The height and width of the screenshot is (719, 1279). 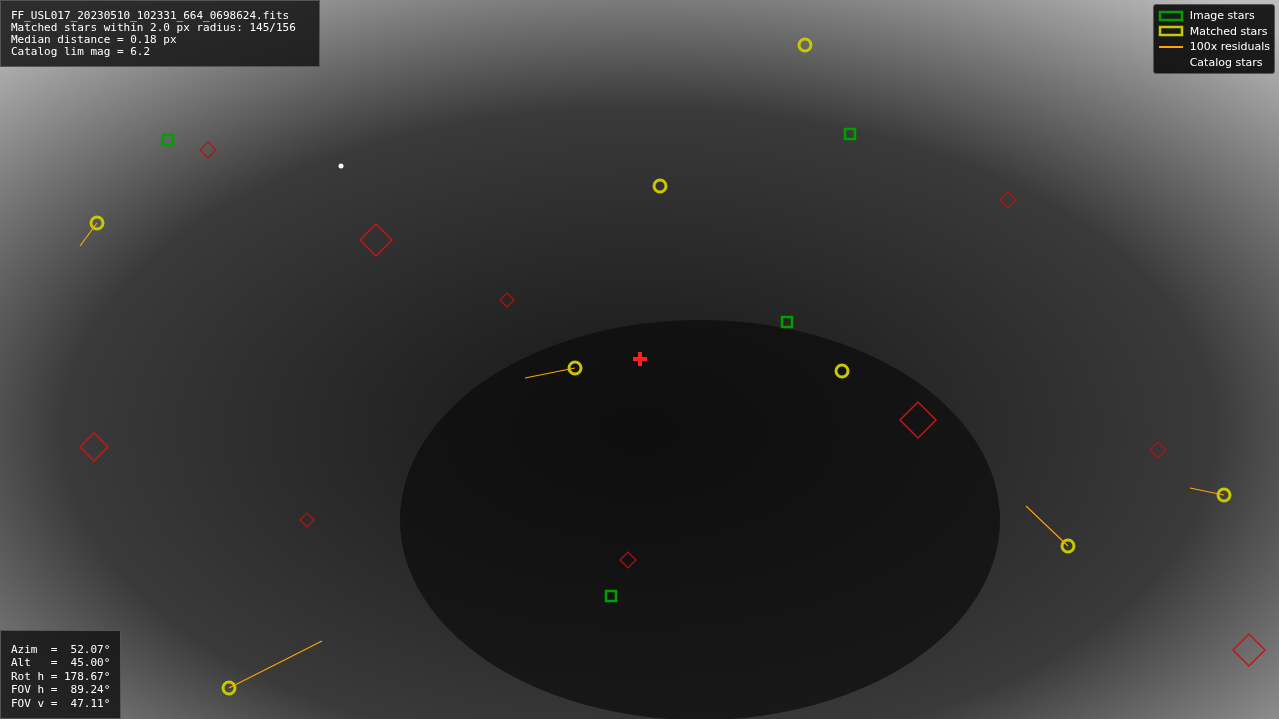 I want to click on pointing-text: Azim = 52.07°, so click(x=61, y=649).